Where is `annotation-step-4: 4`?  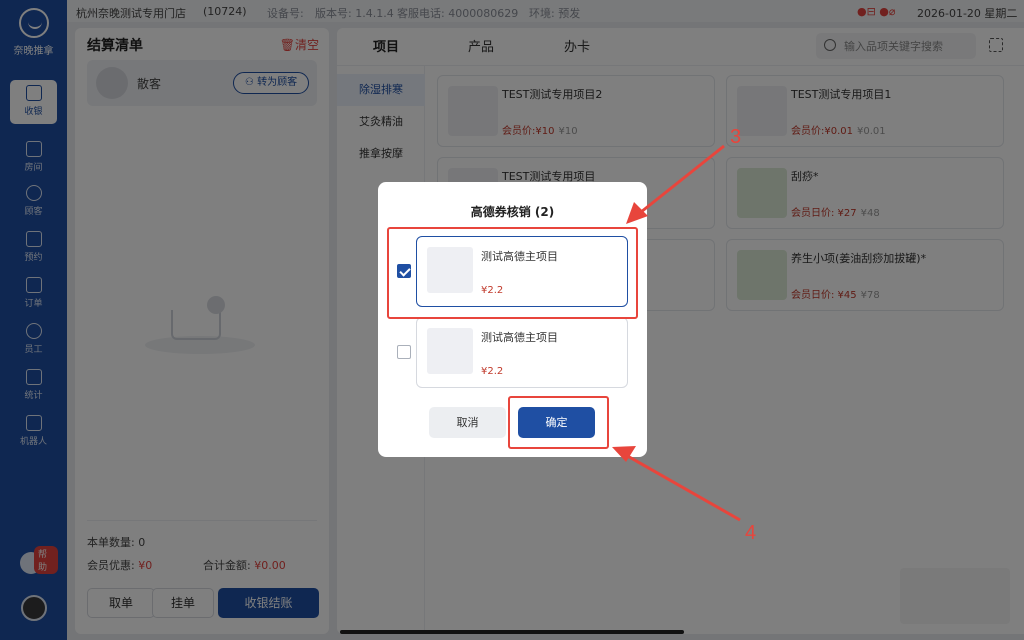 annotation-step-4: 4 is located at coordinates (751, 533).